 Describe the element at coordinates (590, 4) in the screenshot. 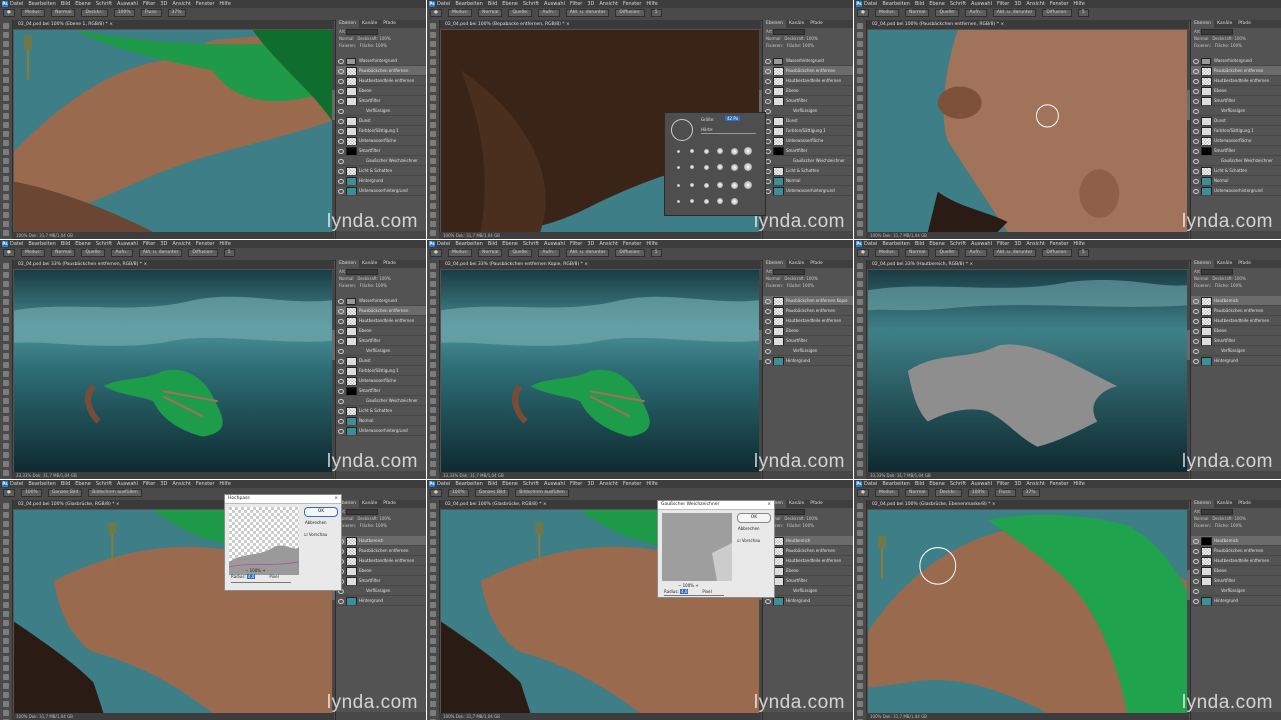

I see `menu-item: 3D` at that location.